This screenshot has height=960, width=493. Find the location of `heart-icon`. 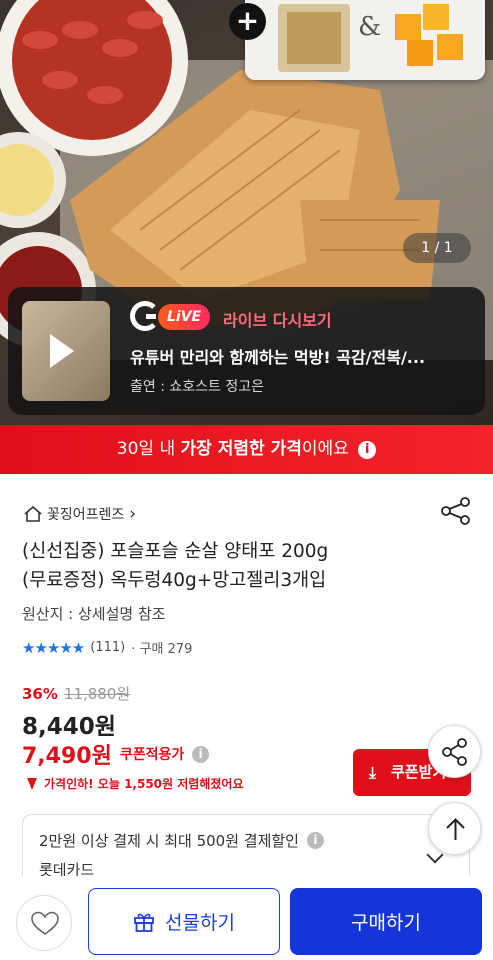

heart-icon is located at coordinates (45, 923).